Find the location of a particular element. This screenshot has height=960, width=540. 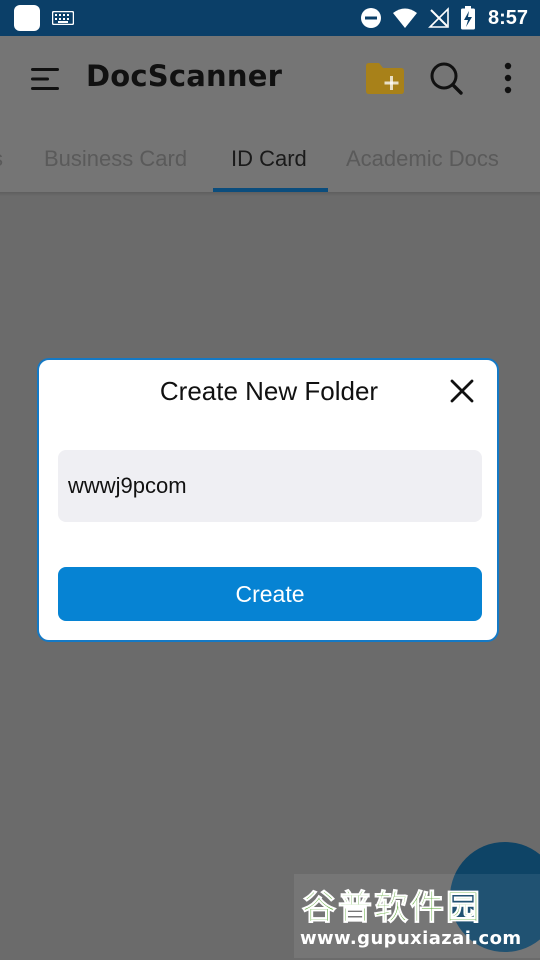

search-icon is located at coordinates (446, 78).